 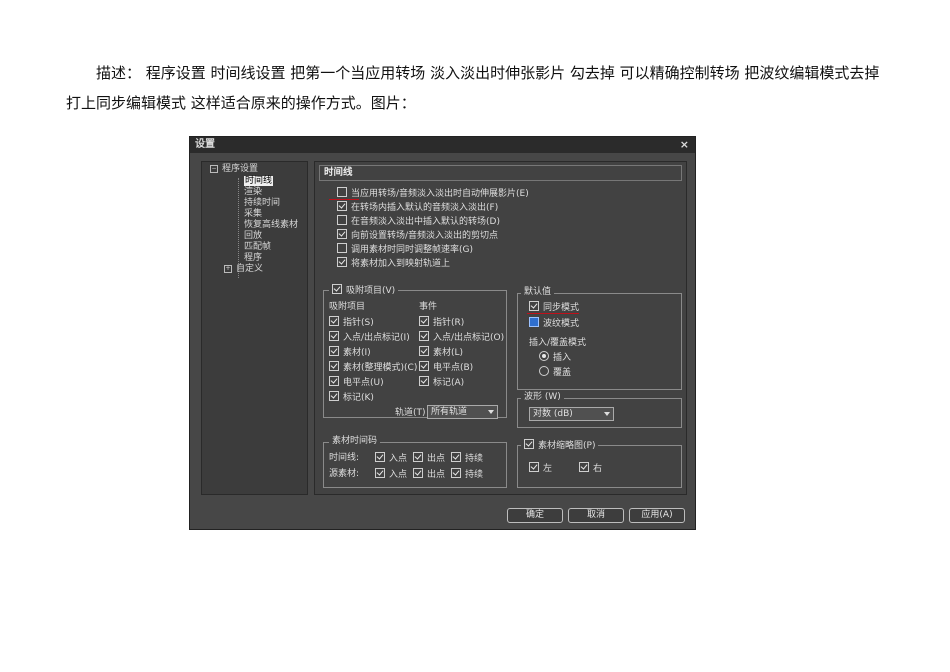 I want to click on insert-overwrite-label: 插入/覆盖模式, so click(x=558, y=343).